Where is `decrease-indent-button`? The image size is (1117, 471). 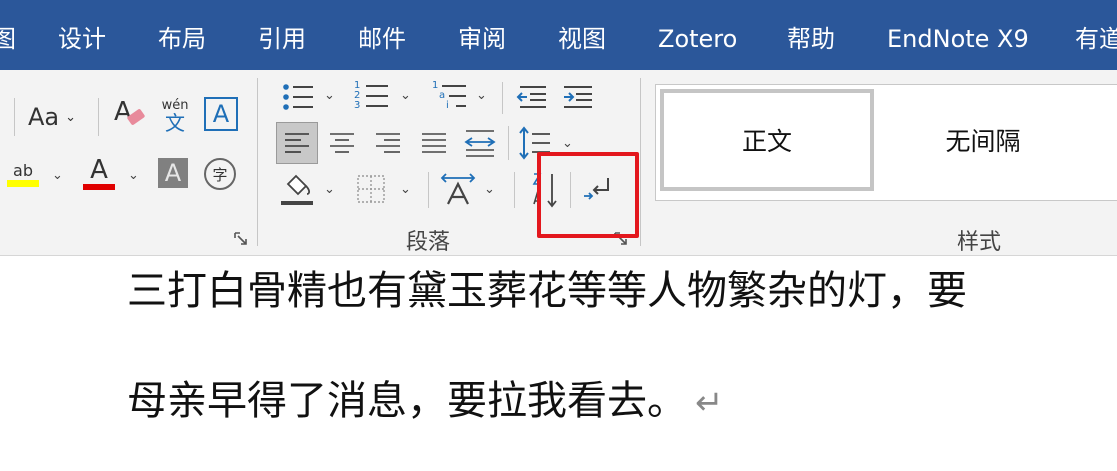
decrease-indent-button is located at coordinates (532, 97).